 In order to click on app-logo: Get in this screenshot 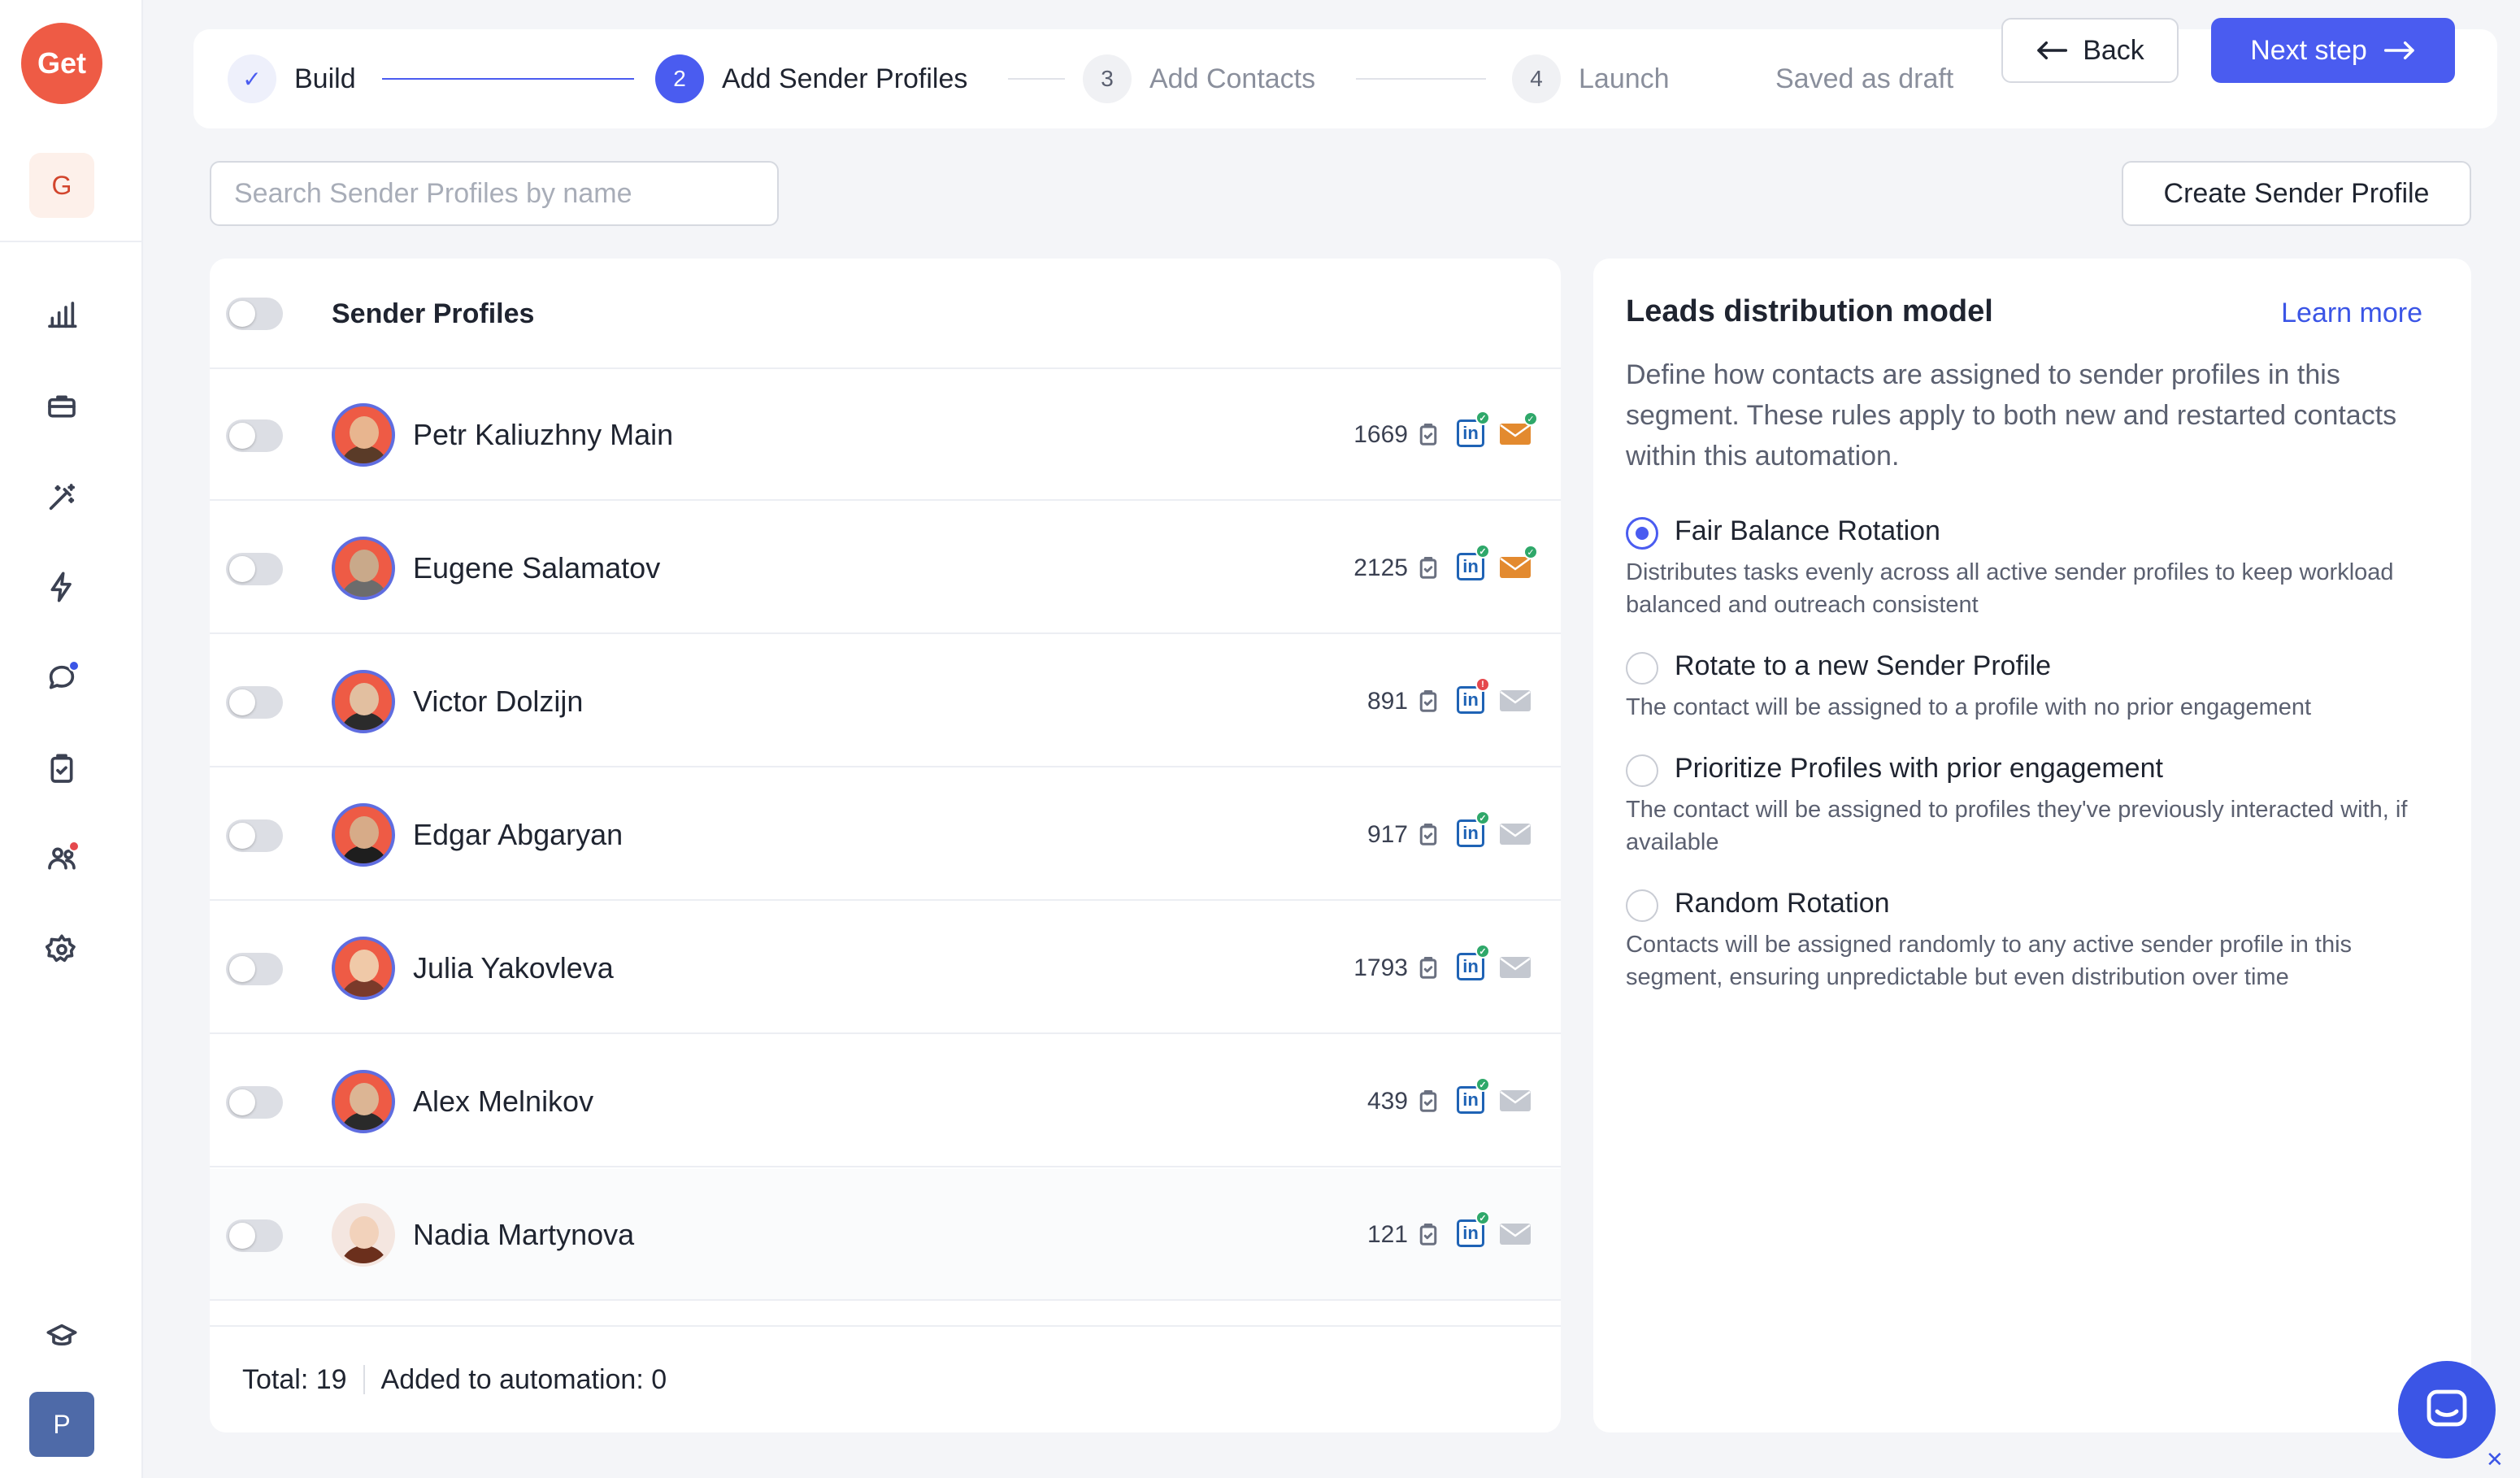, I will do `click(61, 64)`.